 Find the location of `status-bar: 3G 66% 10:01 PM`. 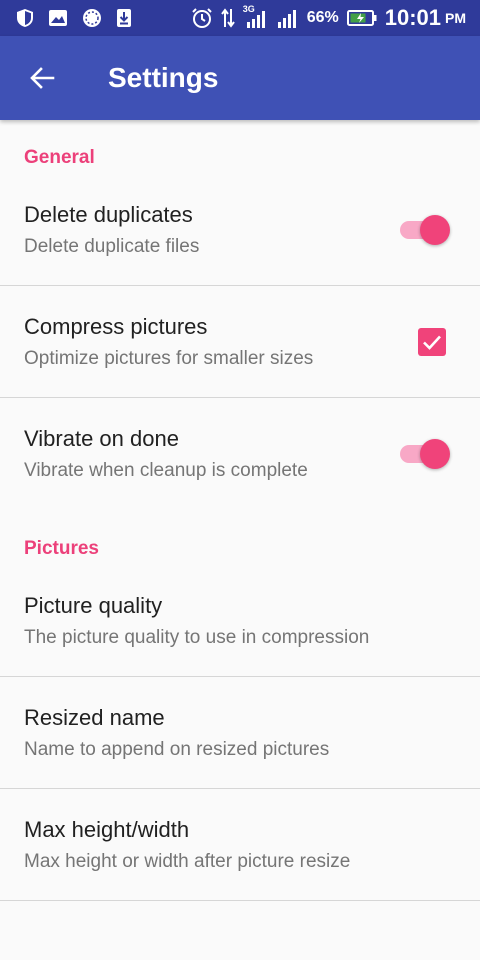

status-bar: 3G 66% 10:01 PM is located at coordinates (240, 18).